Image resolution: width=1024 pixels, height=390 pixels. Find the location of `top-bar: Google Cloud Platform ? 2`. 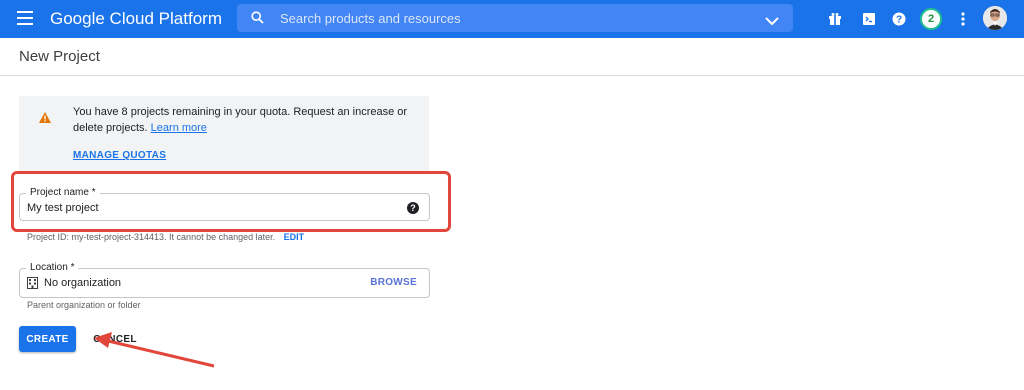

top-bar: Google Cloud Platform ? 2 is located at coordinates (512, 19).